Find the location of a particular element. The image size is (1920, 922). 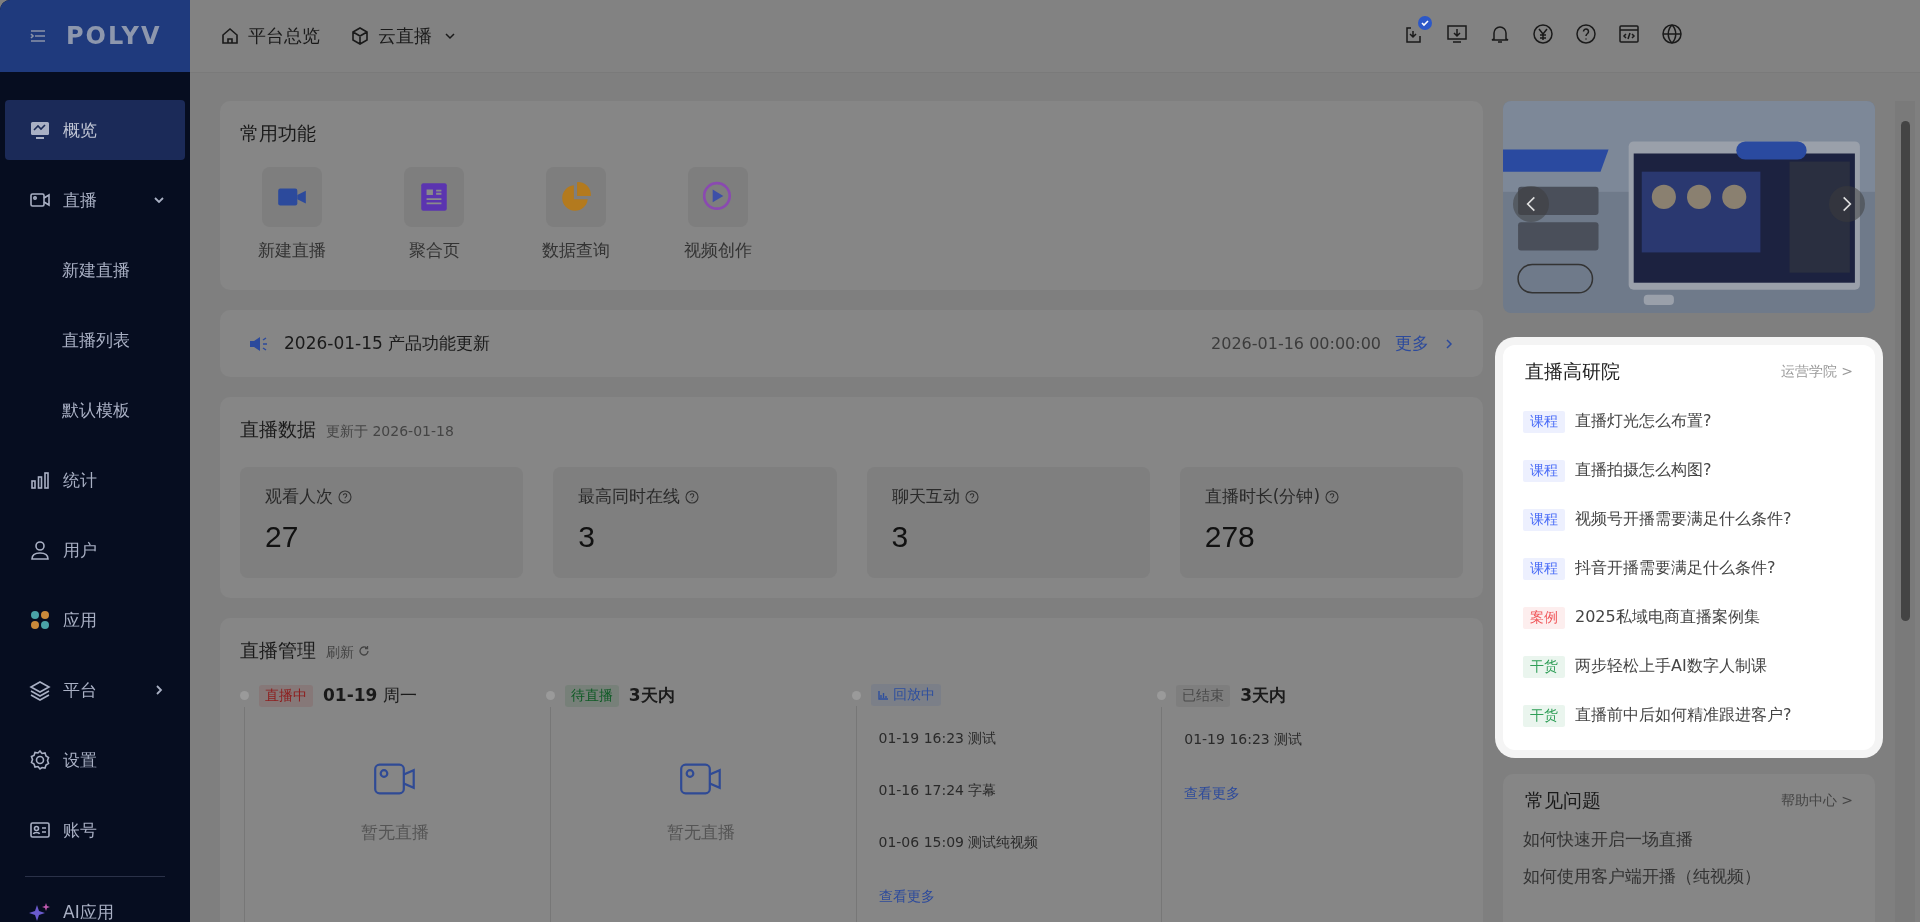

card-title: 直播管理 is located at coordinates (278, 650).